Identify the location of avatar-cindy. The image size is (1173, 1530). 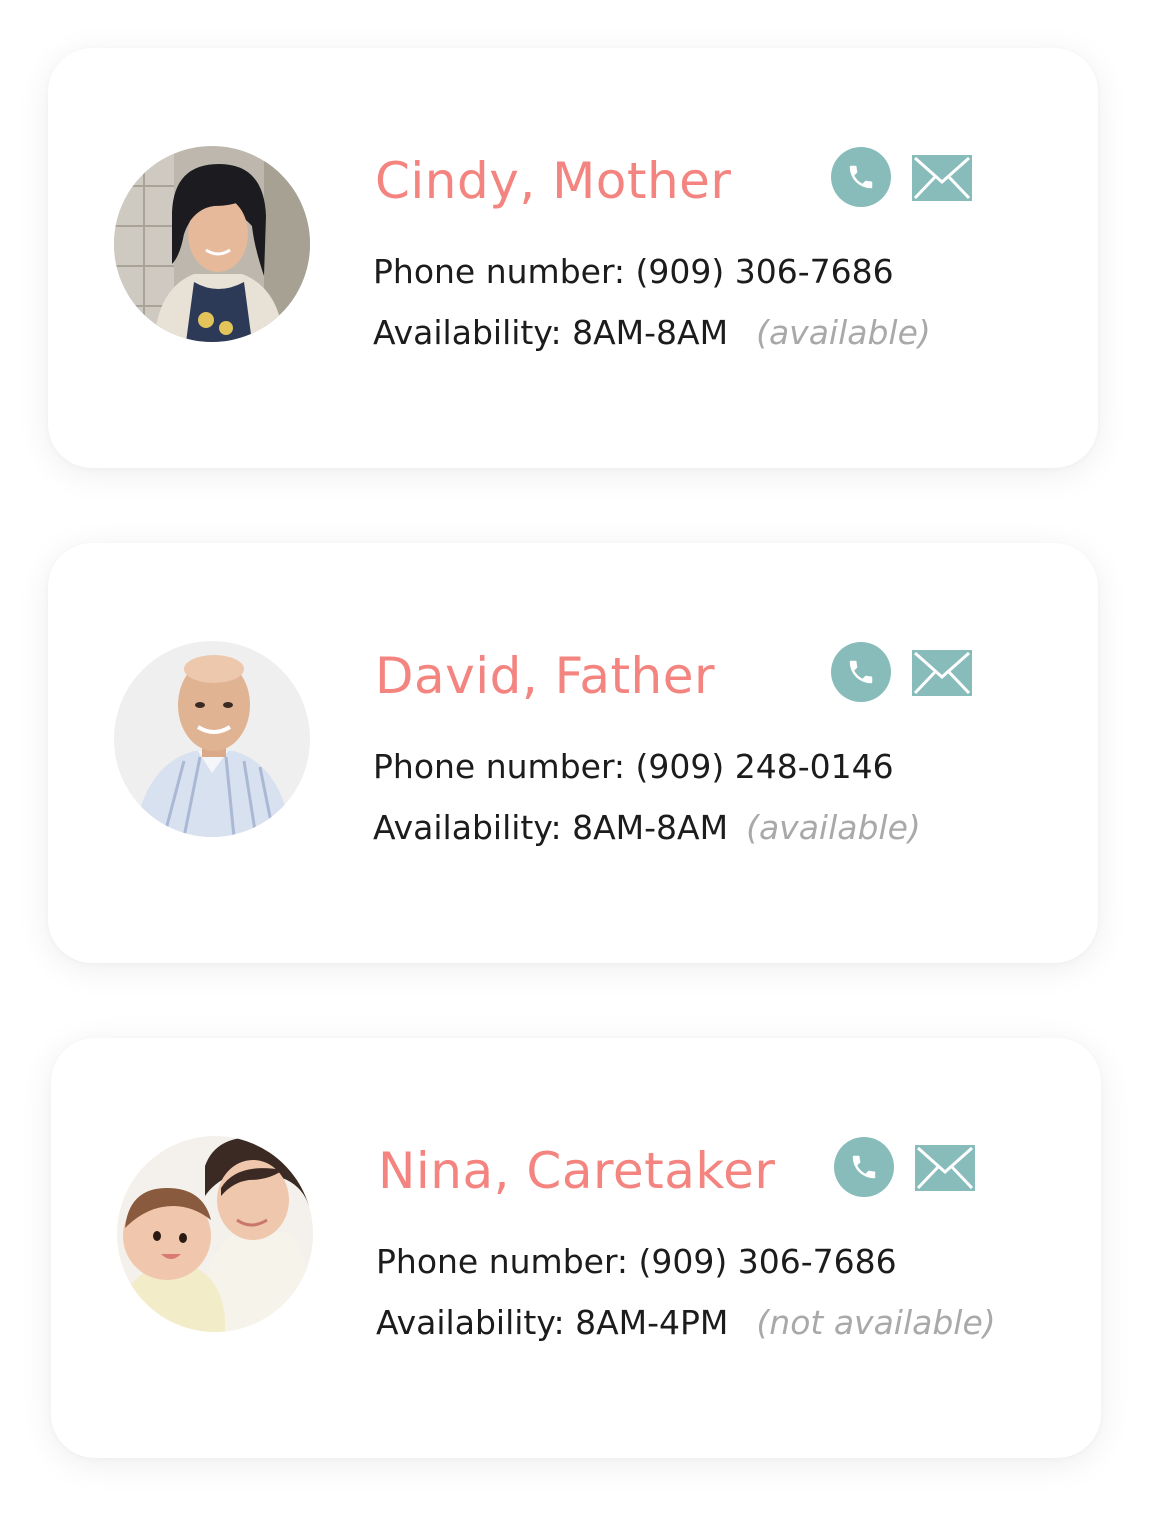
(212, 244).